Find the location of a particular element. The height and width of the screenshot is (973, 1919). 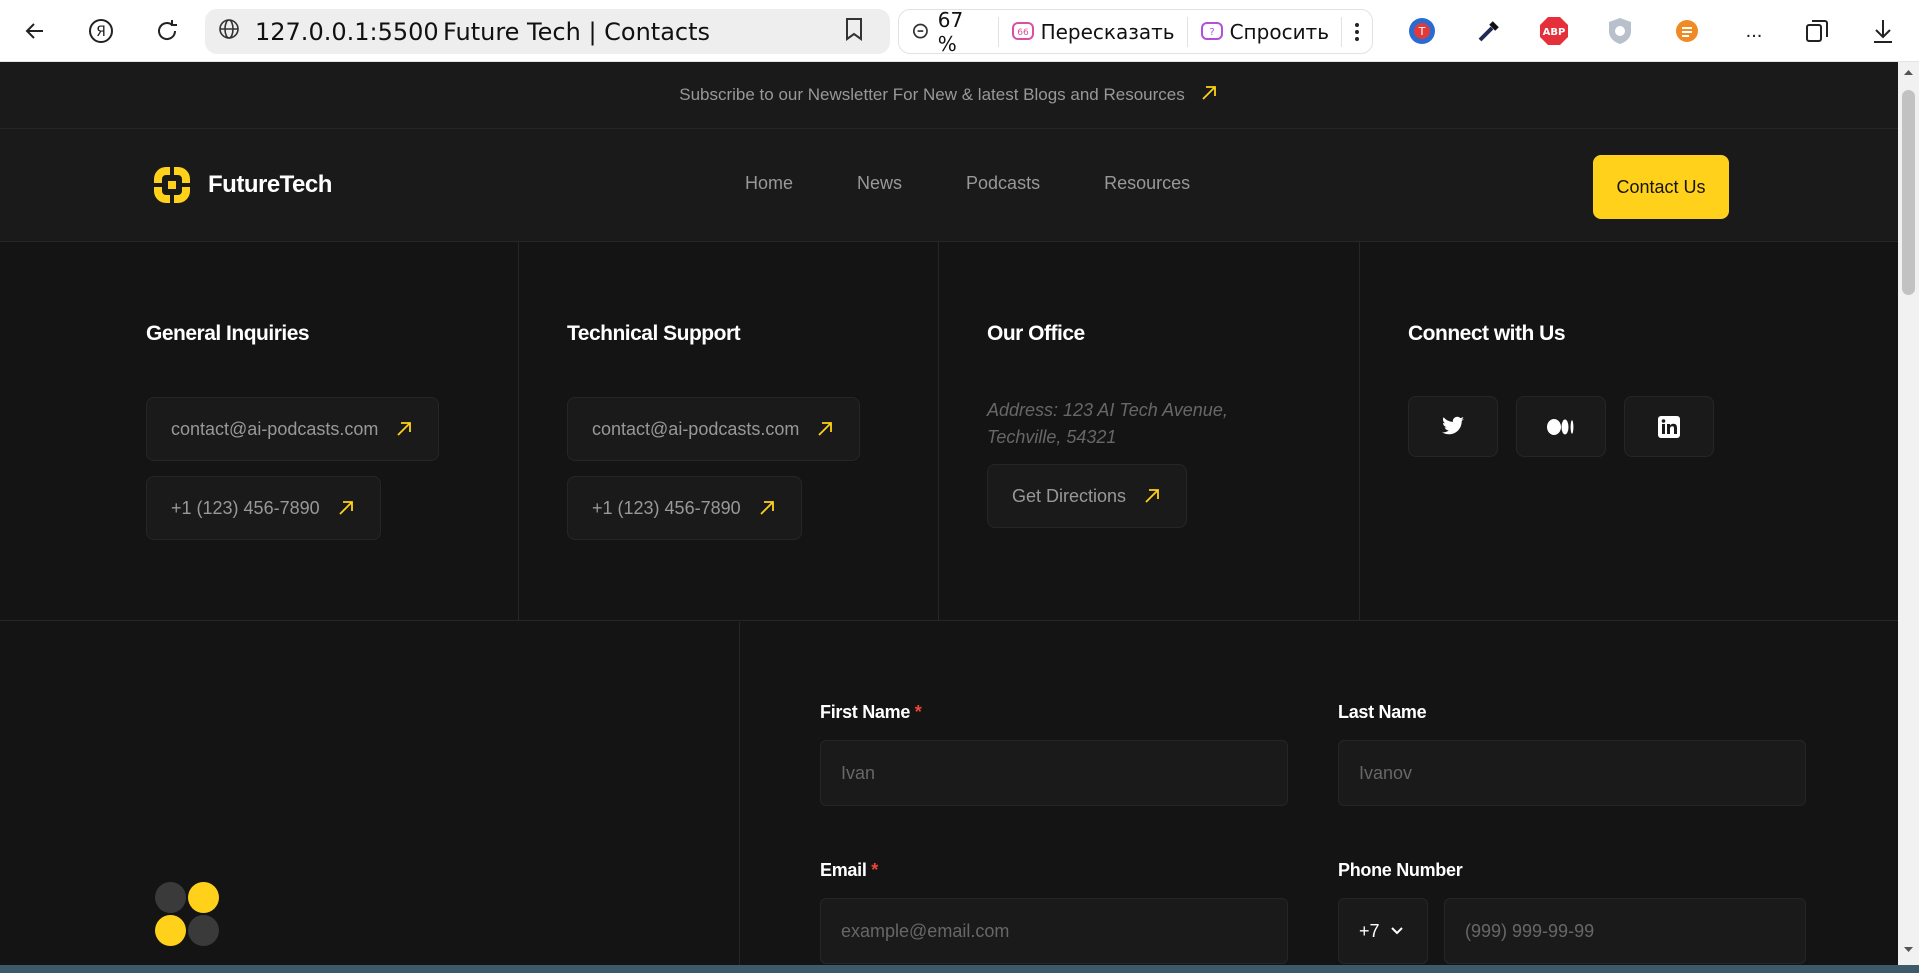

svg-text: T is located at coordinates (1422, 31).